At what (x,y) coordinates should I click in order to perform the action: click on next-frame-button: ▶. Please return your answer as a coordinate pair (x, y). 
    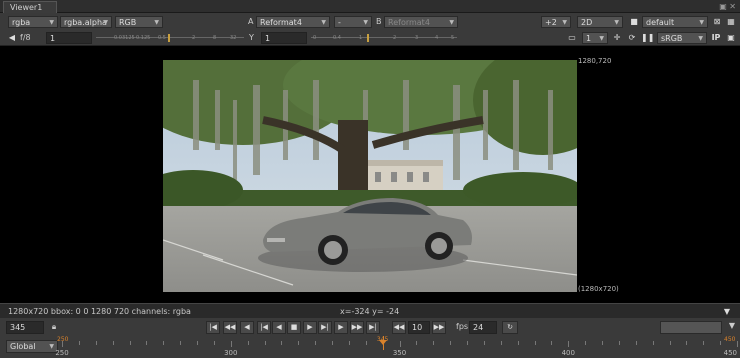
    Looking at the image, I should click on (341, 327).